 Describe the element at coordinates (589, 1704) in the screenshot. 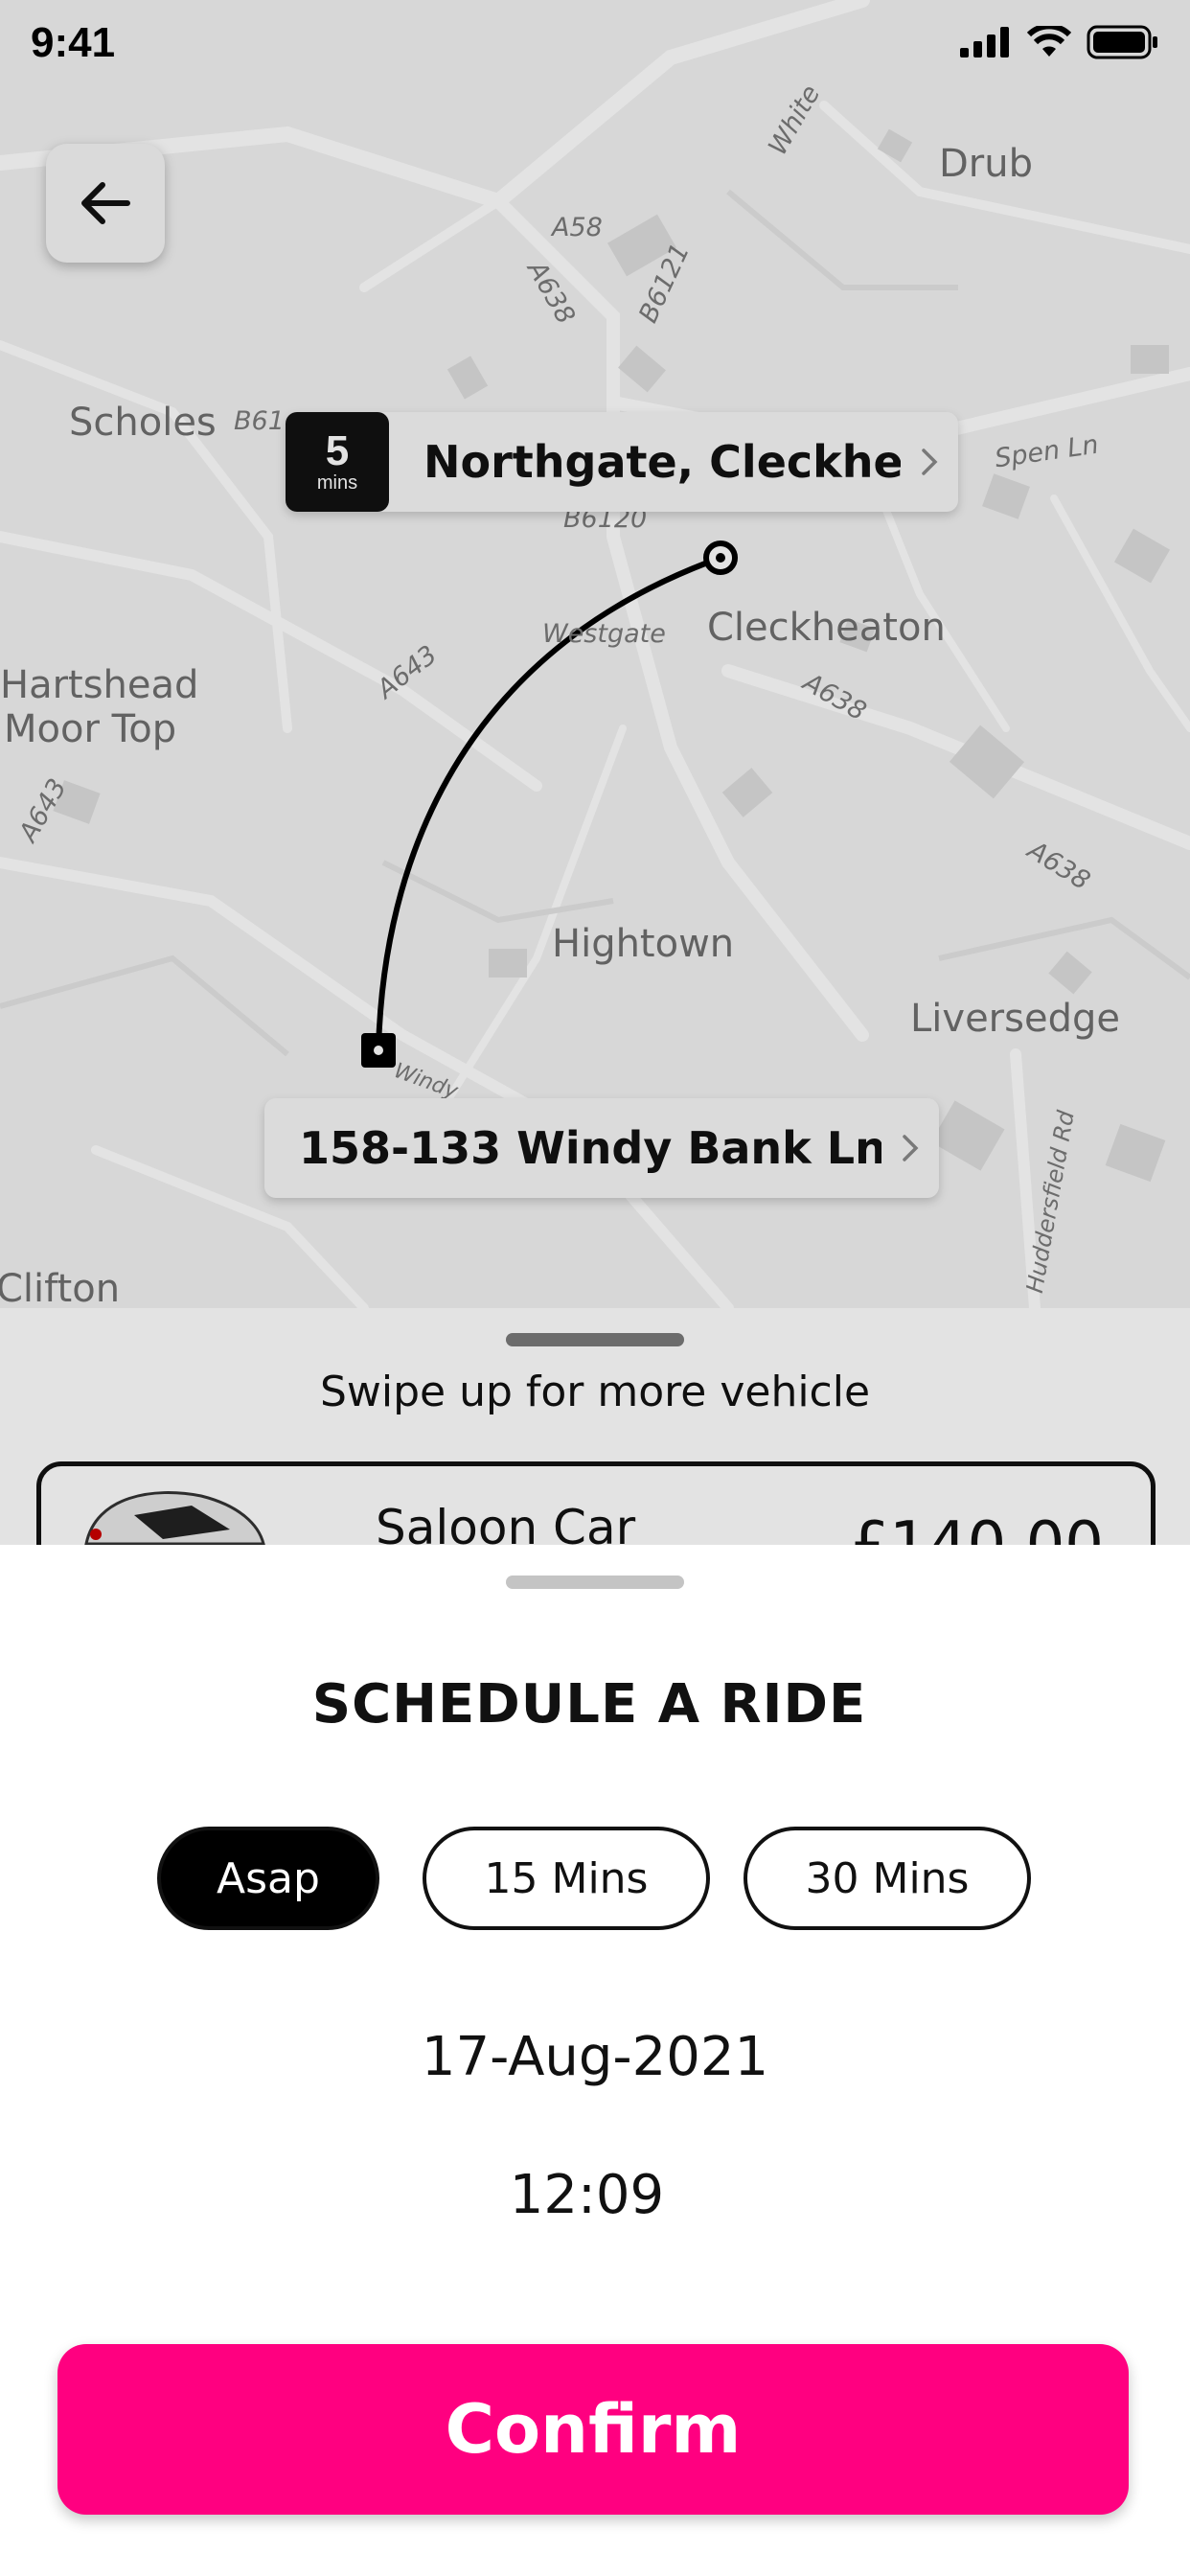

I see `schedule-title: SCHEDULE A RIDE` at that location.